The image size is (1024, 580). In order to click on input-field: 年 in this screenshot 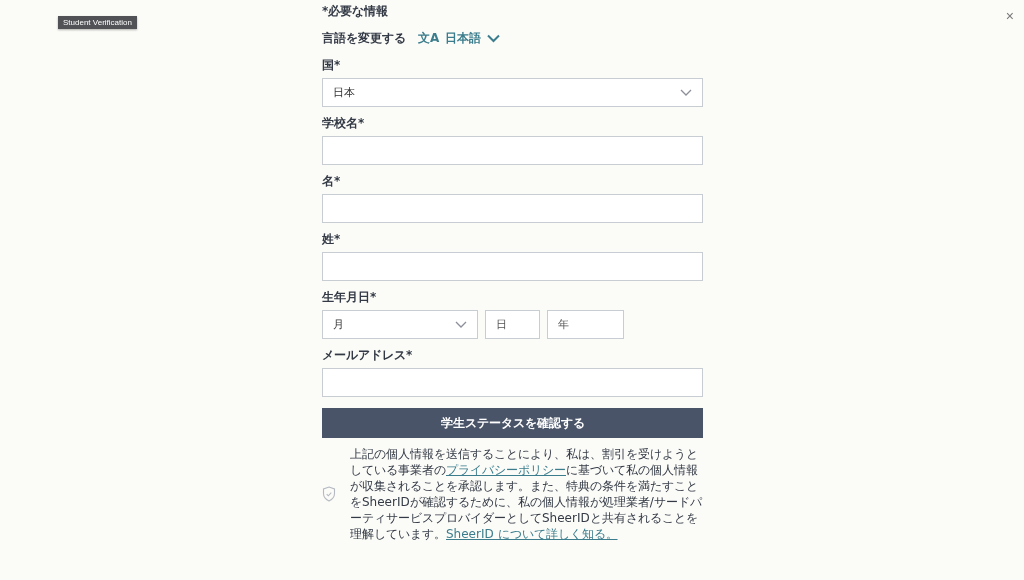, I will do `click(585, 324)`.